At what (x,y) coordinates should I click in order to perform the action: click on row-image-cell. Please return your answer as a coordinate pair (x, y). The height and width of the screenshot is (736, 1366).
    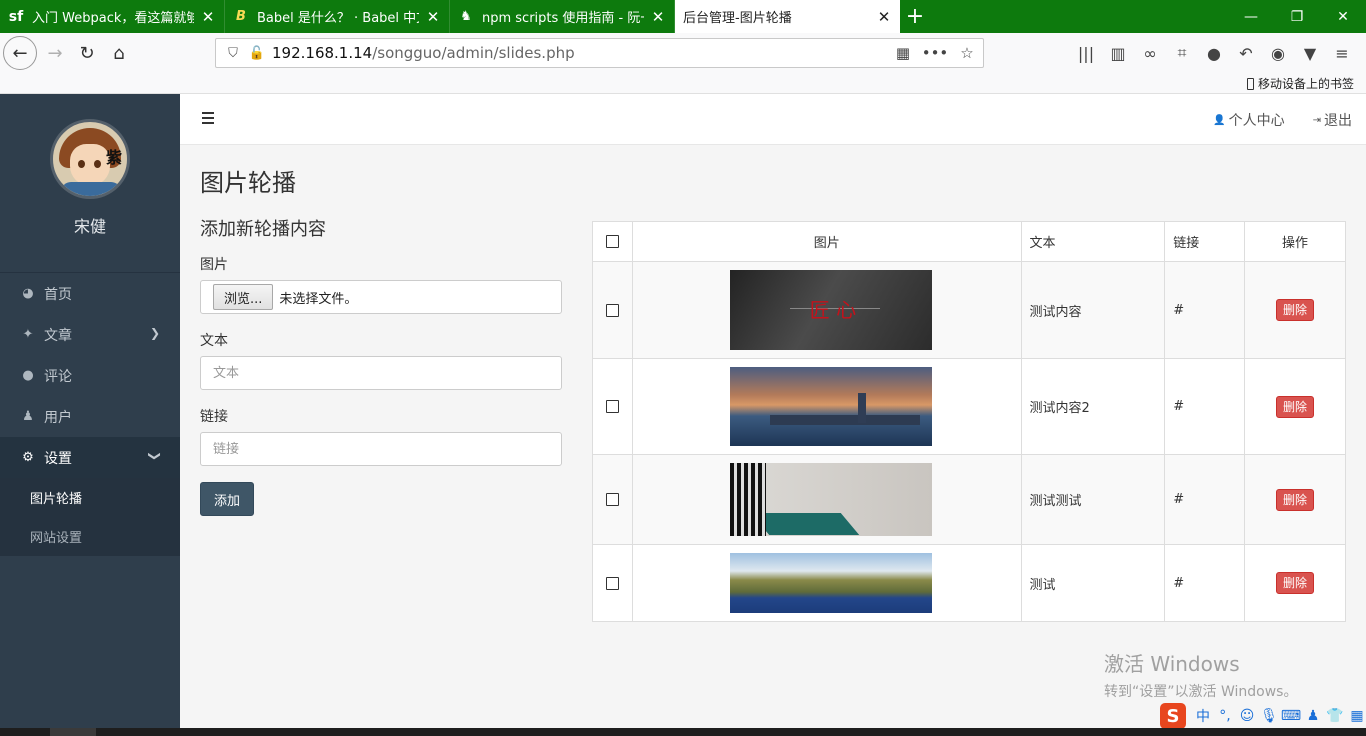
    Looking at the image, I should click on (826, 583).